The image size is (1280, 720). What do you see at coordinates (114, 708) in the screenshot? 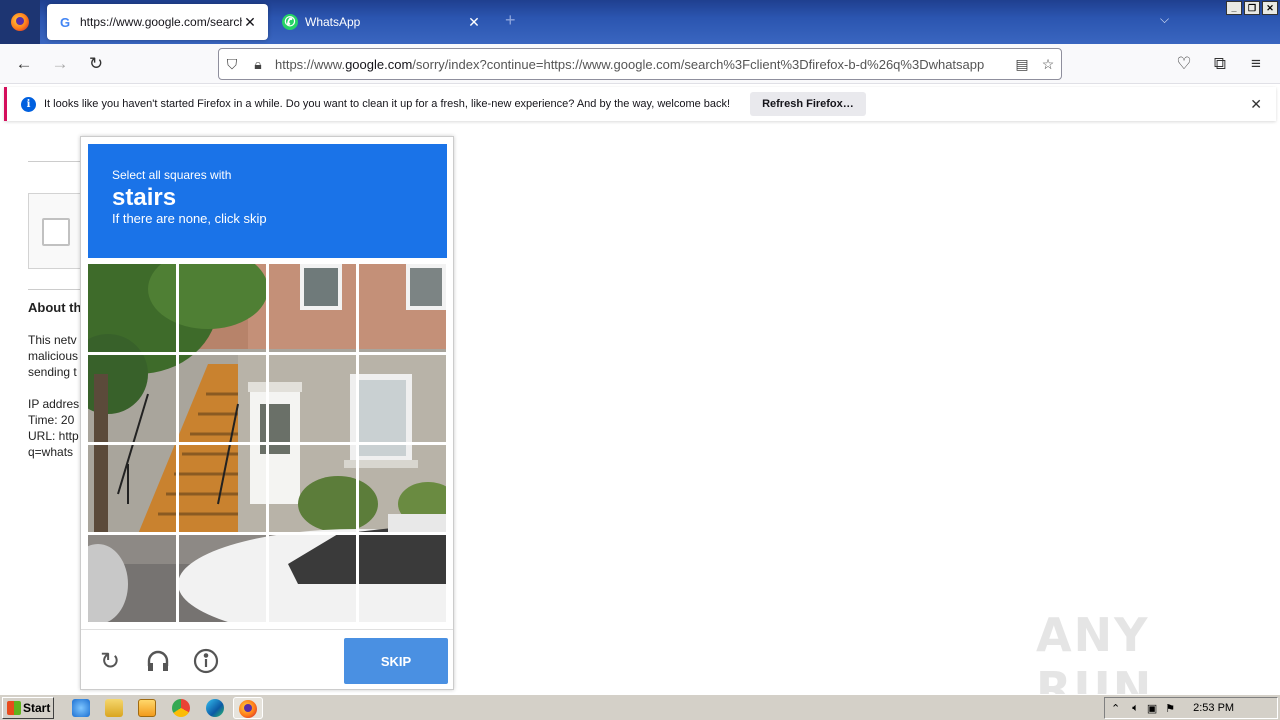
I see `file-explorer-icon` at bounding box center [114, 708].